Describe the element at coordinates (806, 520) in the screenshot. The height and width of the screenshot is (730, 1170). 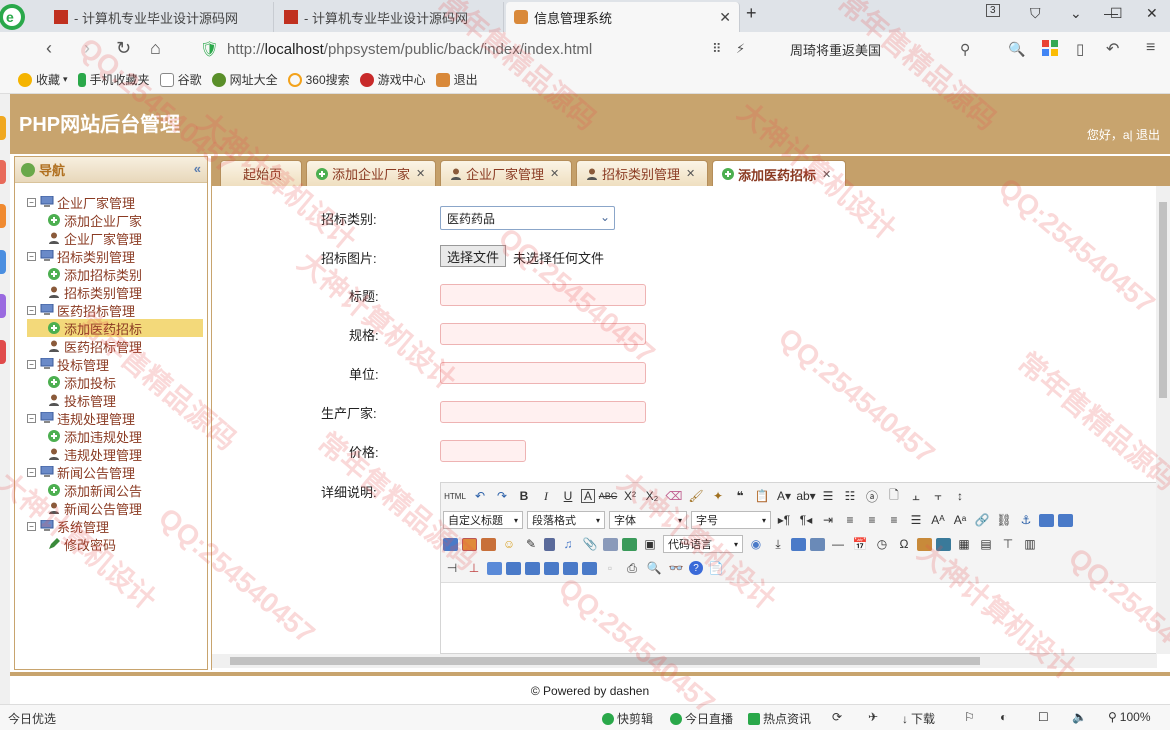
I see `rtl-icon: ¶◂` at that location.